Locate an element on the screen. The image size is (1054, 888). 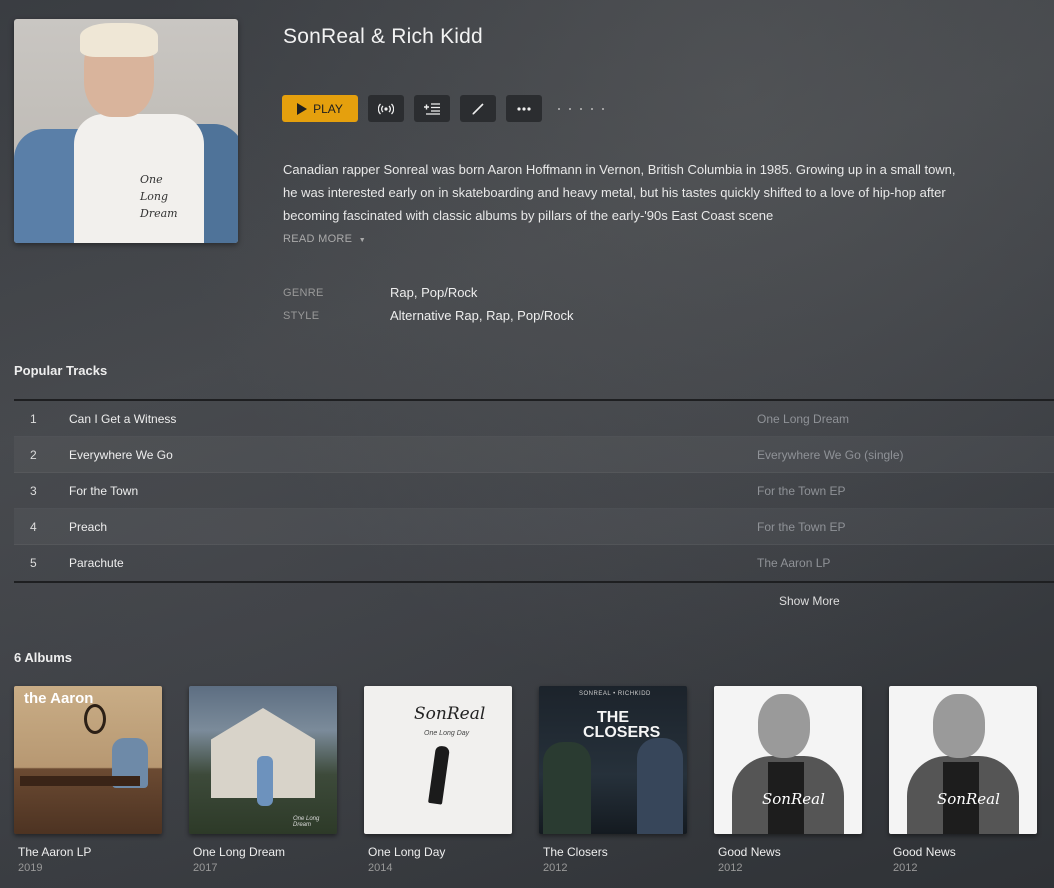
edit-icon is located at coordinates (478, 109).